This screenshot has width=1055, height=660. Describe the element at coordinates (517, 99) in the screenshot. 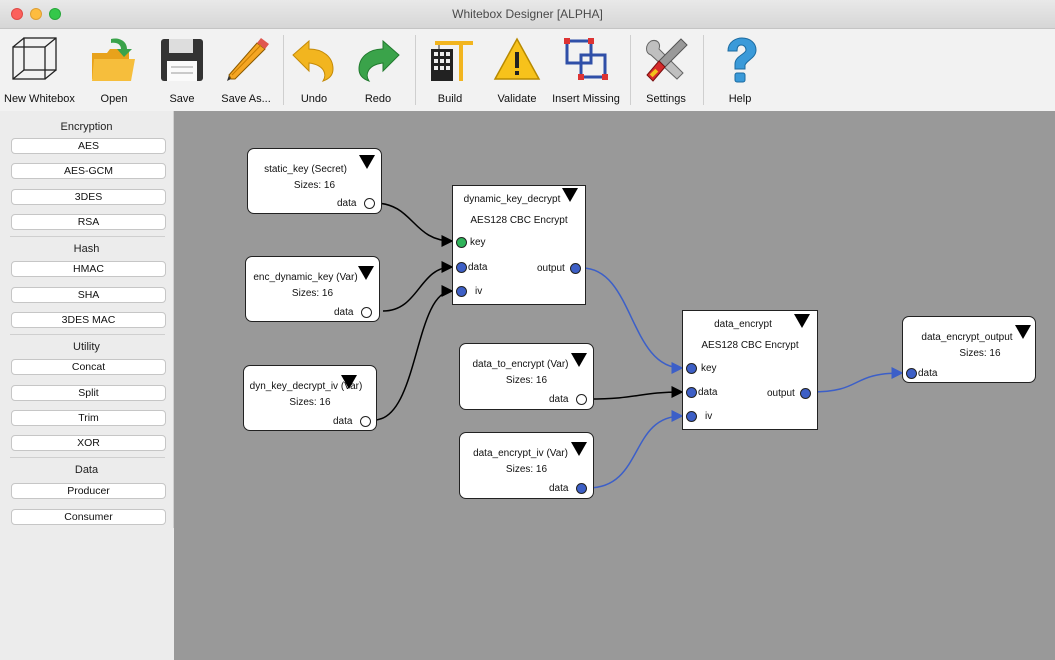

I see `validate-label: Validate` at that location.